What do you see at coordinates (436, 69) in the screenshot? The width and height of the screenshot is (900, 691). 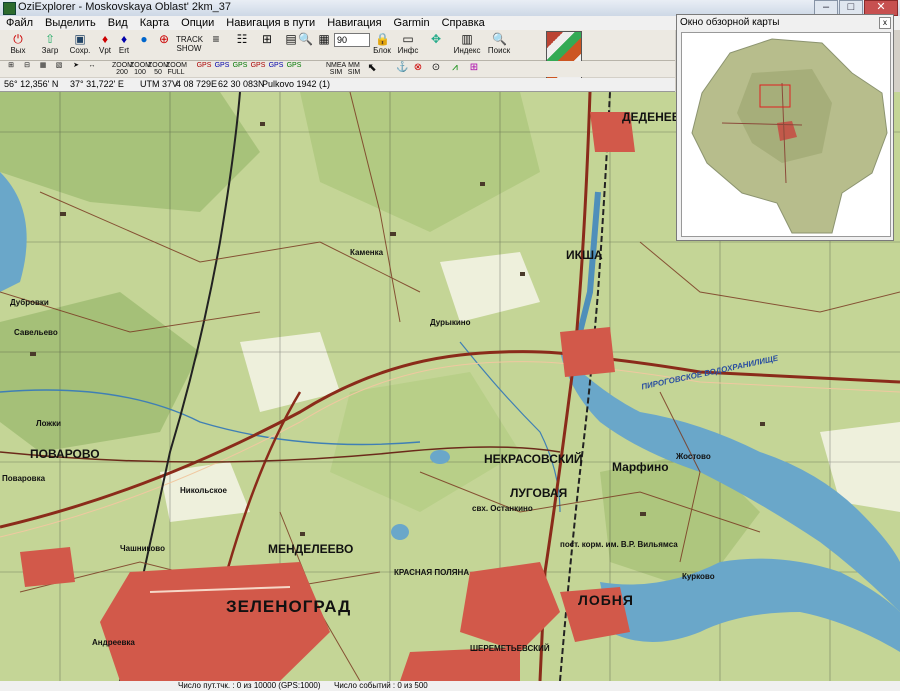 I see `compass-icon: ⊙` at bounding box center [436, 69].